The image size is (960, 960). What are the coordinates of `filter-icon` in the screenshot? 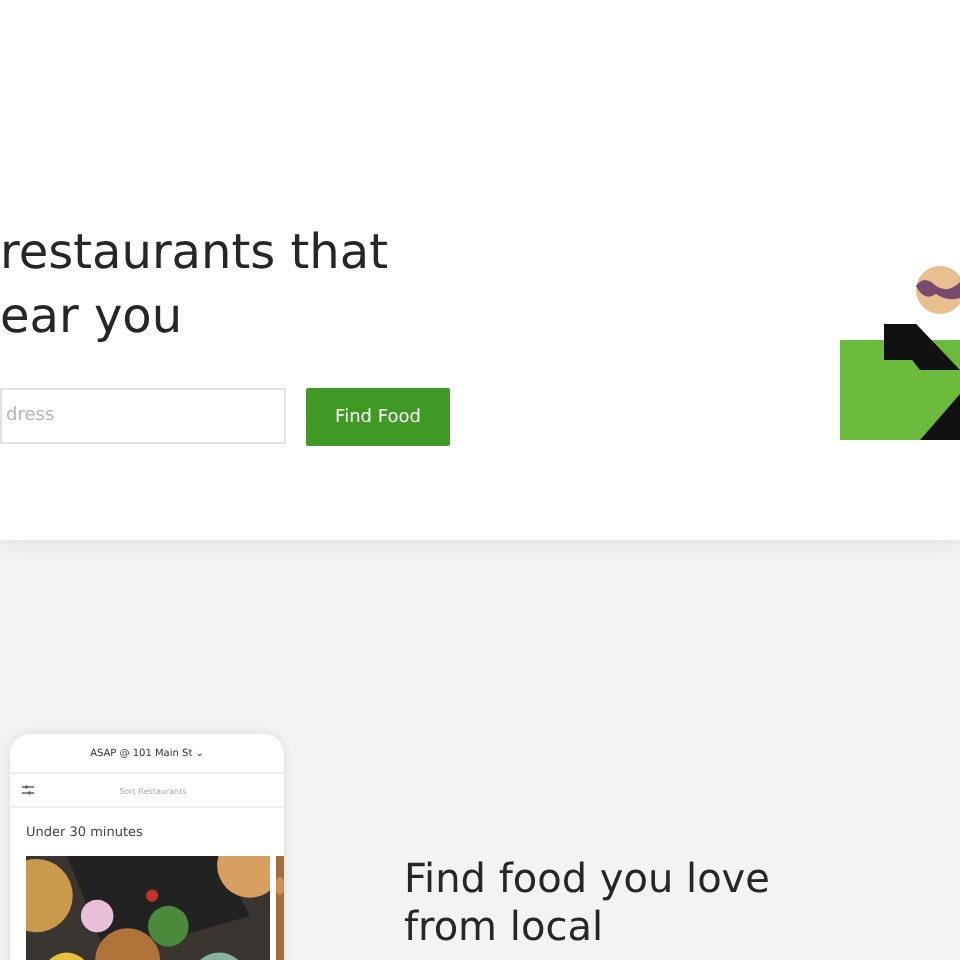 It's located at (28, 790).